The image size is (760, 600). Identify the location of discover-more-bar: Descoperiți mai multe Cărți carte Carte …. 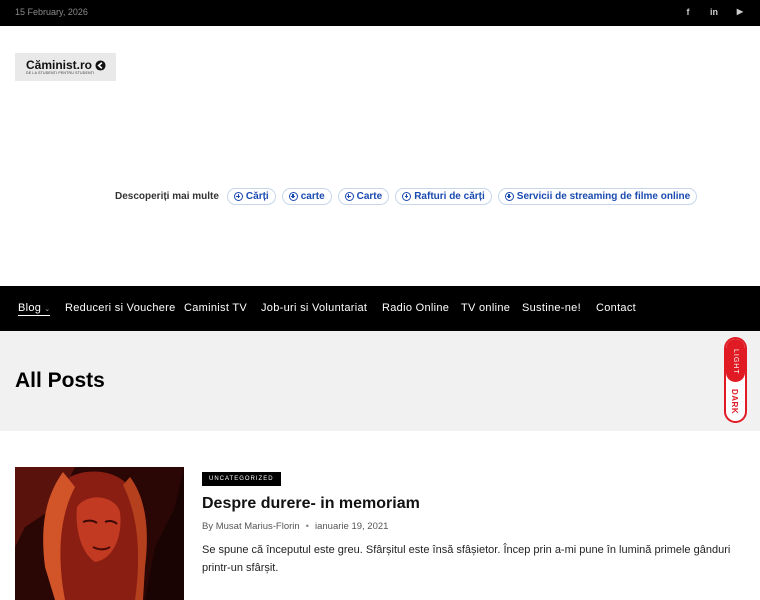
(409, 196).